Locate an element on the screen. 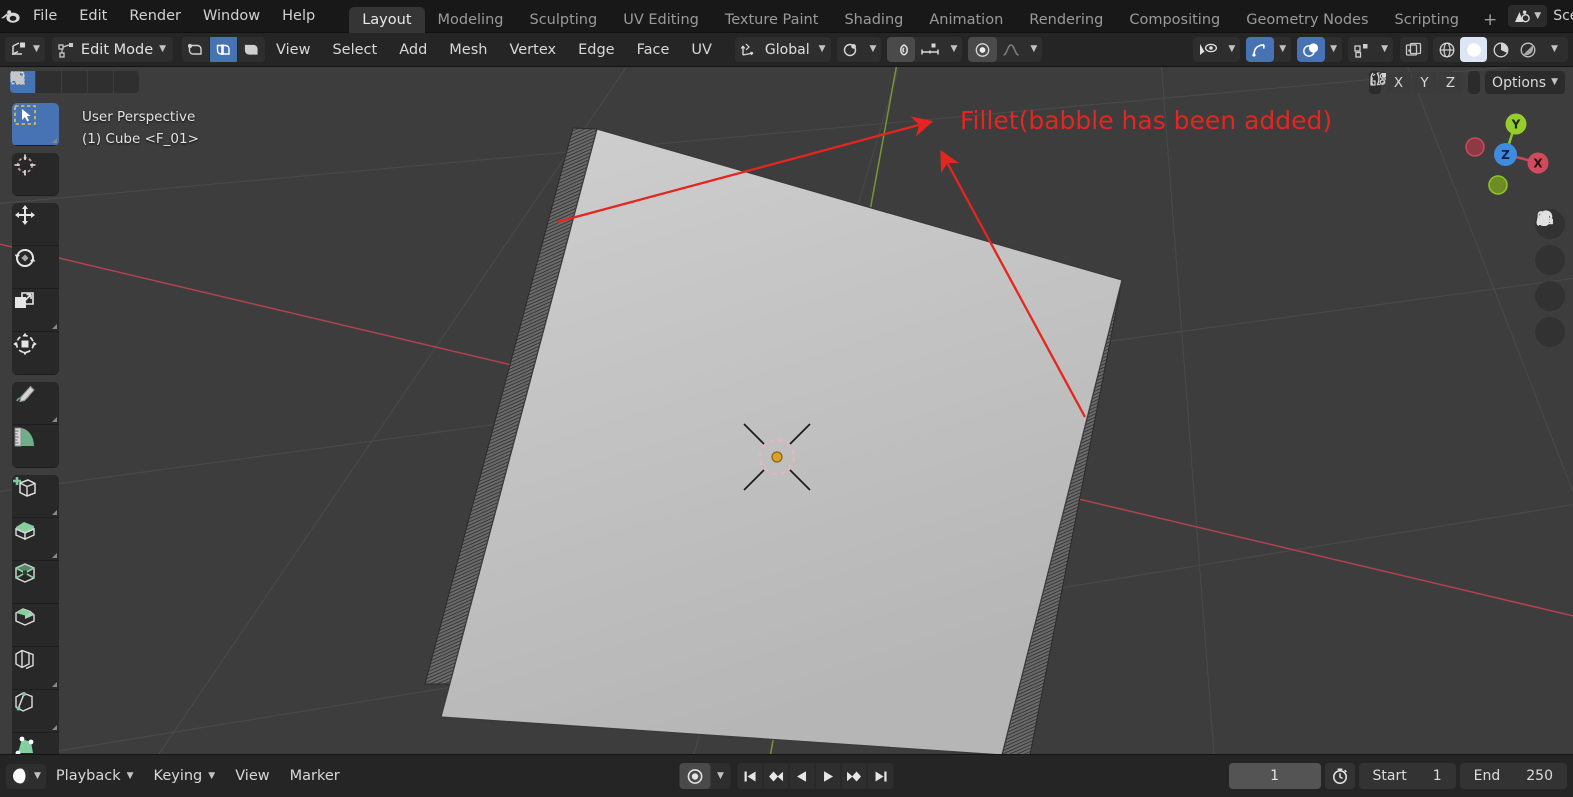 This screenshot has width=1573, height=797. tool-poly-build is located at coordinates (35, 743).